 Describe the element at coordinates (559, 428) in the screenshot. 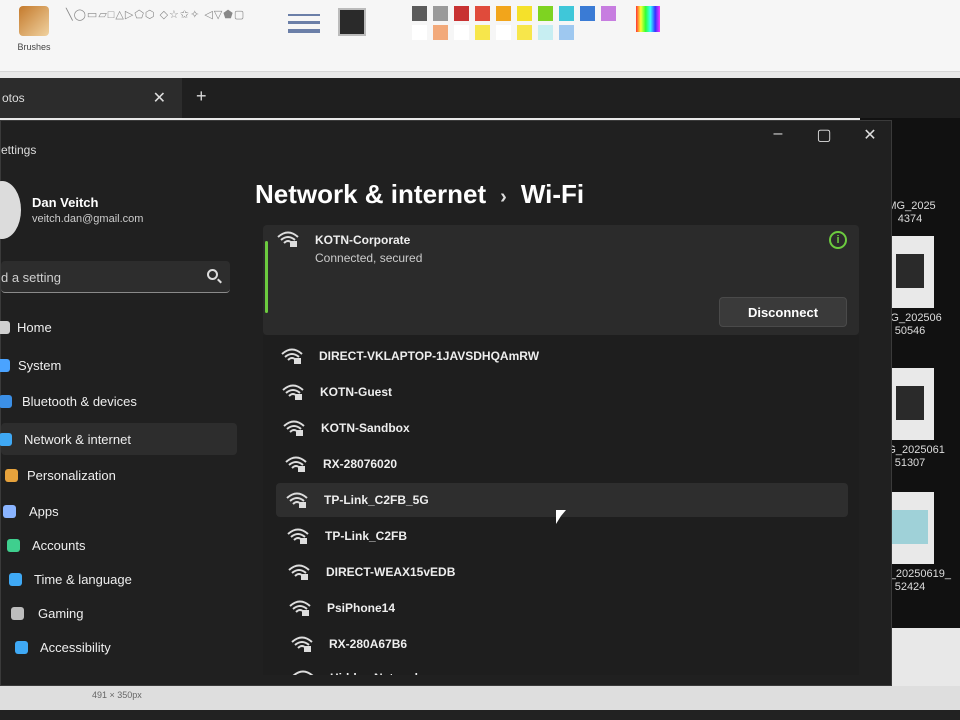

I see `network-item: KOTN-Sandbox` at that location.